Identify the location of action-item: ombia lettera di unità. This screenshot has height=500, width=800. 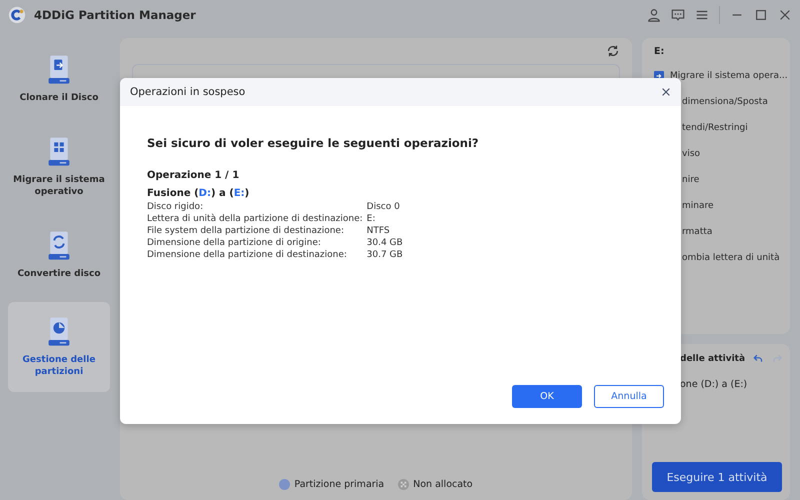
(731, 258).